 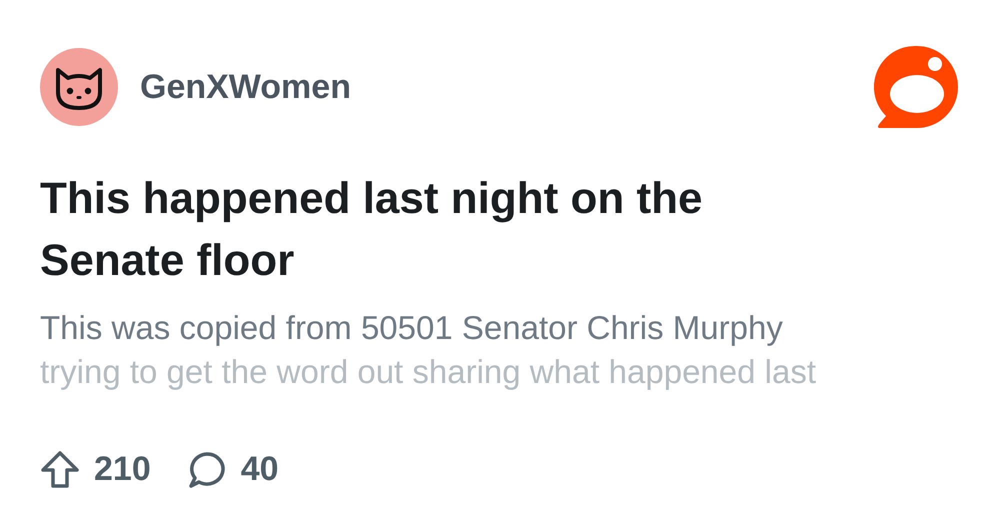 What do you see at coordinates (259, 469) in the screenshot?
I see `comment-count: 40` at bounding box center [259, 469].